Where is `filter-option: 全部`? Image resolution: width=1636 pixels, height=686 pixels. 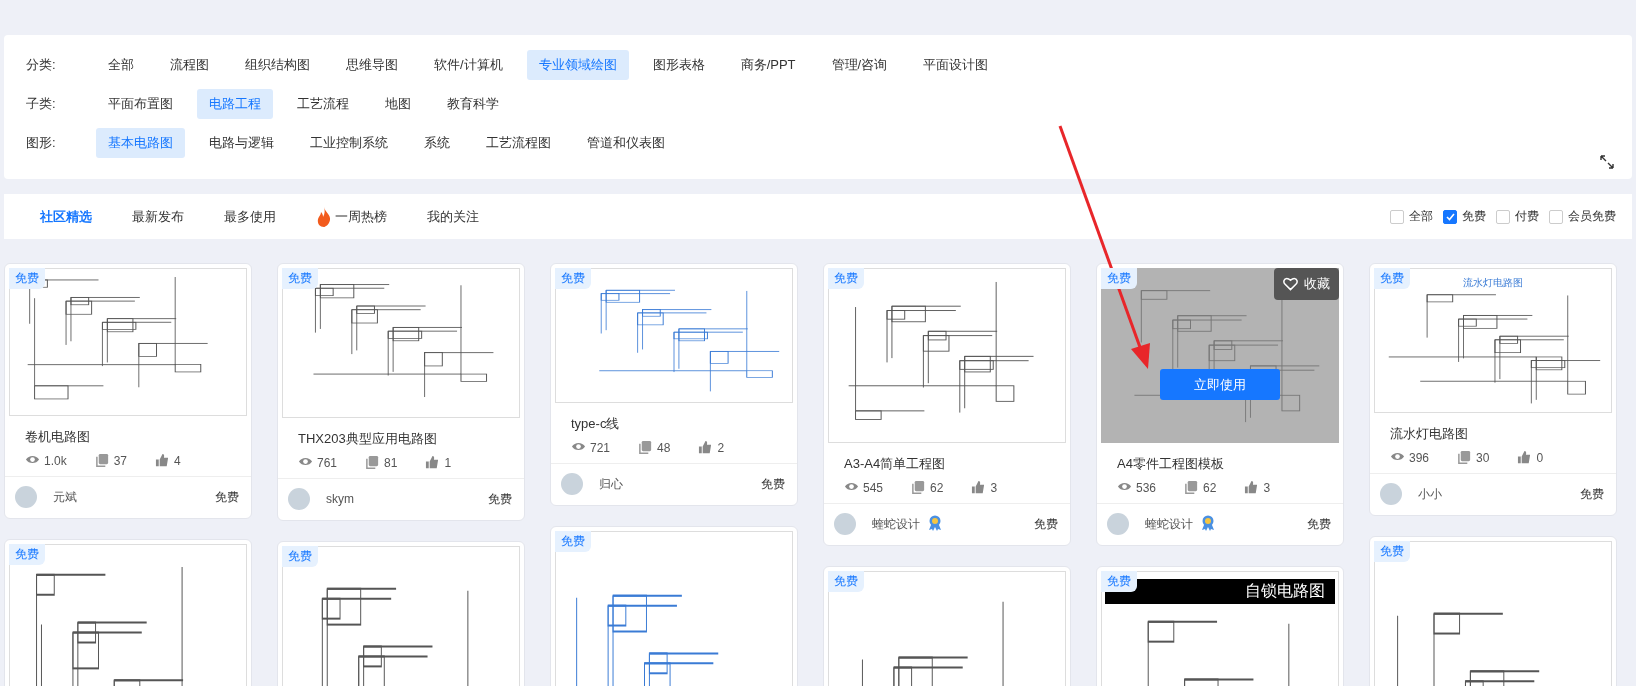
filter-option: 全部 is located at coordinates (121, 64).